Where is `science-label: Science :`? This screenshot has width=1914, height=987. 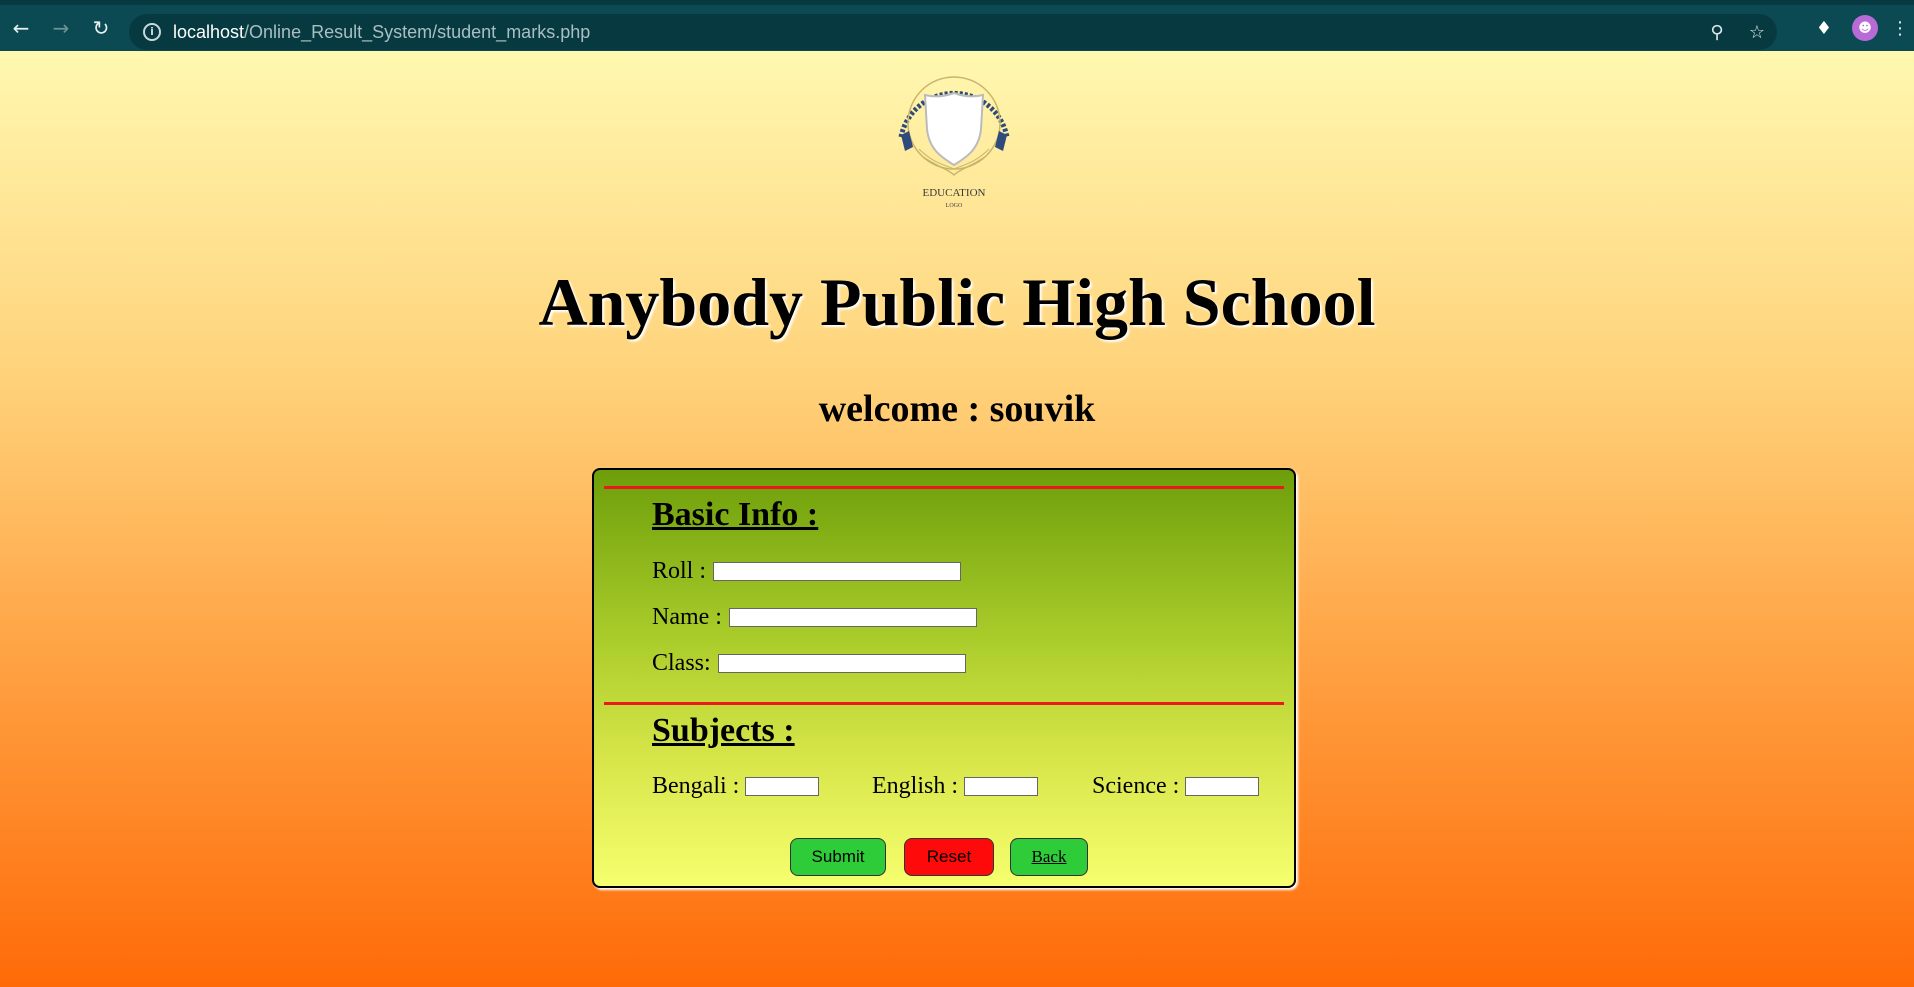
science-label: Science : is located at coordinates (1136, 786).